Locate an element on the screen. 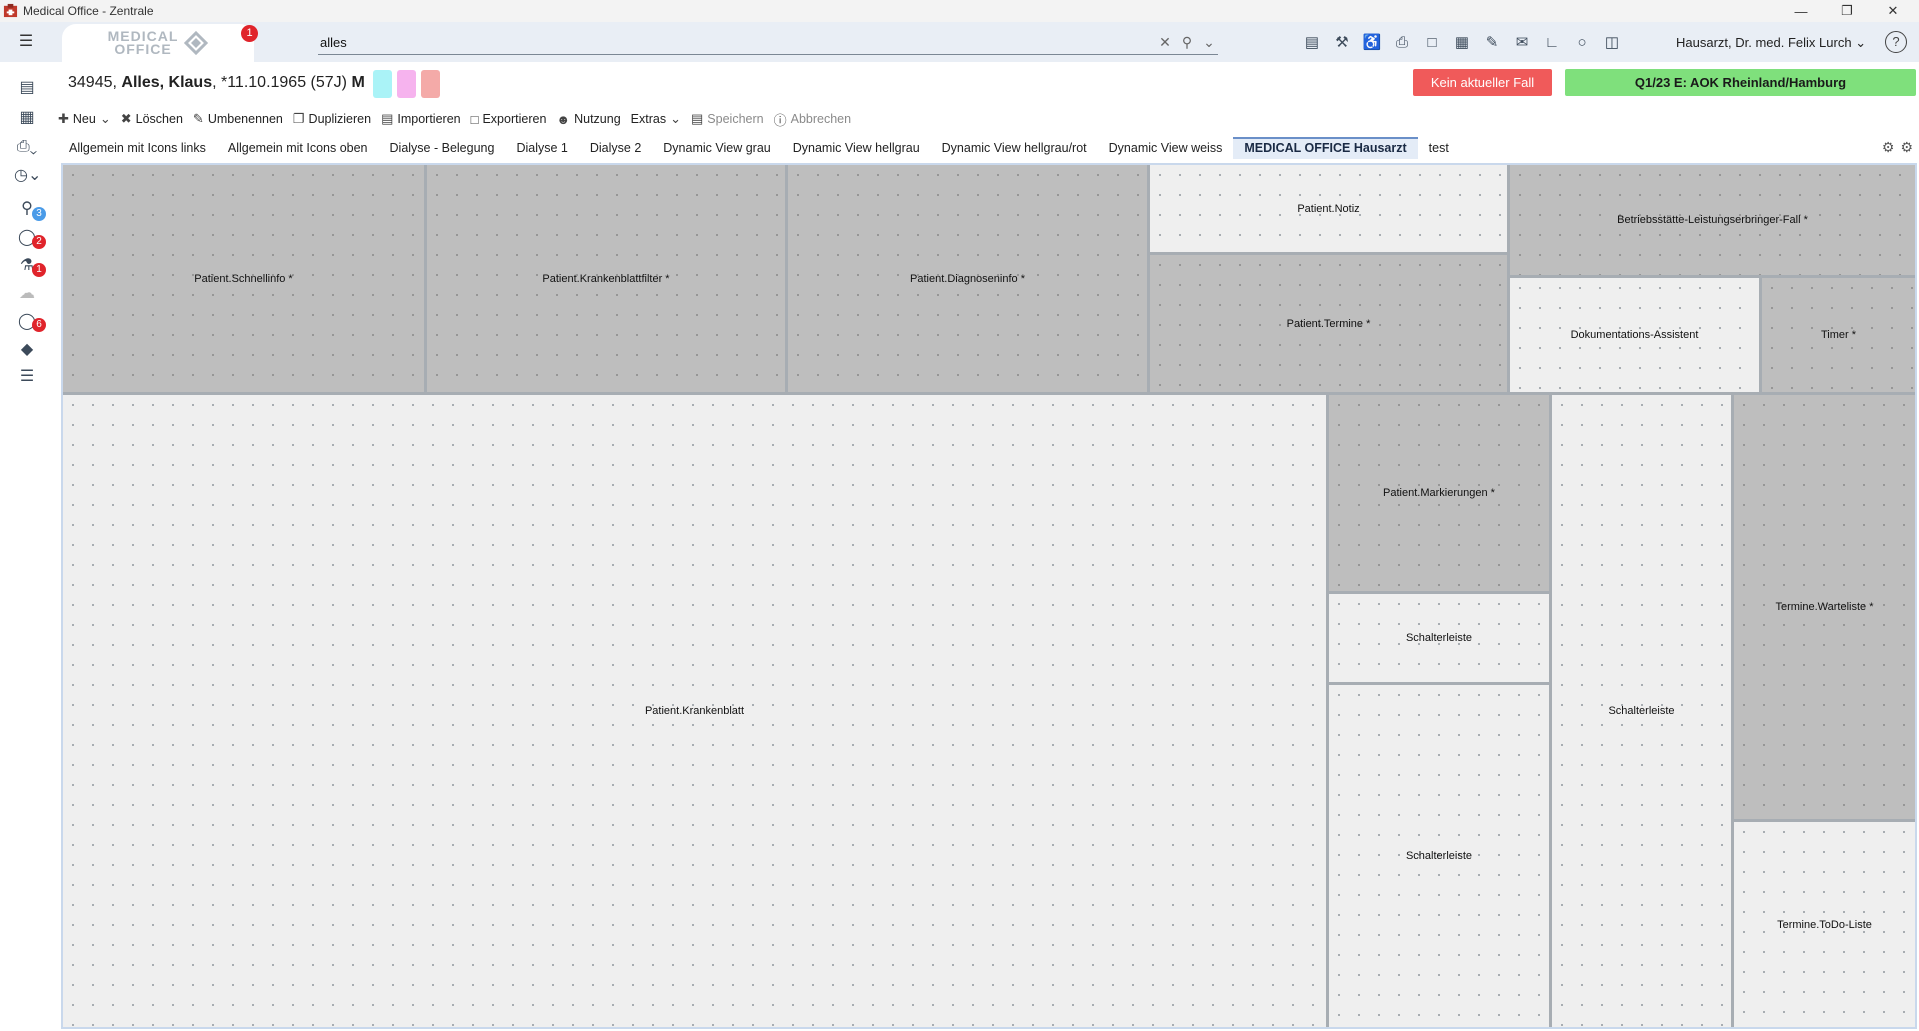  patient-id: 34945, is located at coordinates (92, 82).